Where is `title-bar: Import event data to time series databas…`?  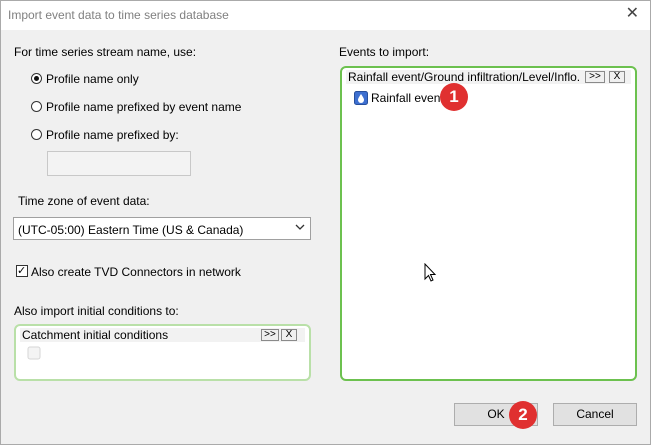
title-bar: Import event data to time series databas… is located at coordinates (325, 15).